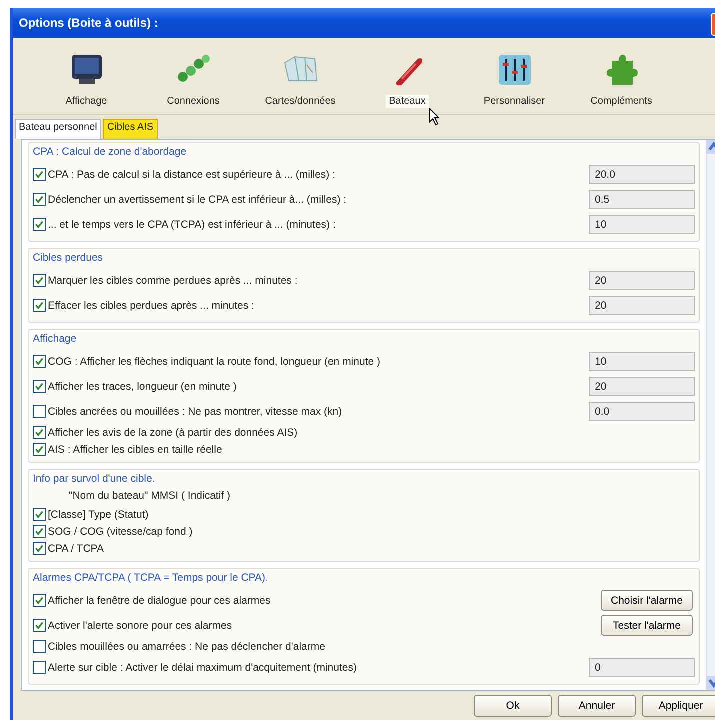  Describe the element at coordinates (150, 497) in the screenshot. I see `info-text: "Nom du bateau" MMSI ( Indicatif )` at that location.